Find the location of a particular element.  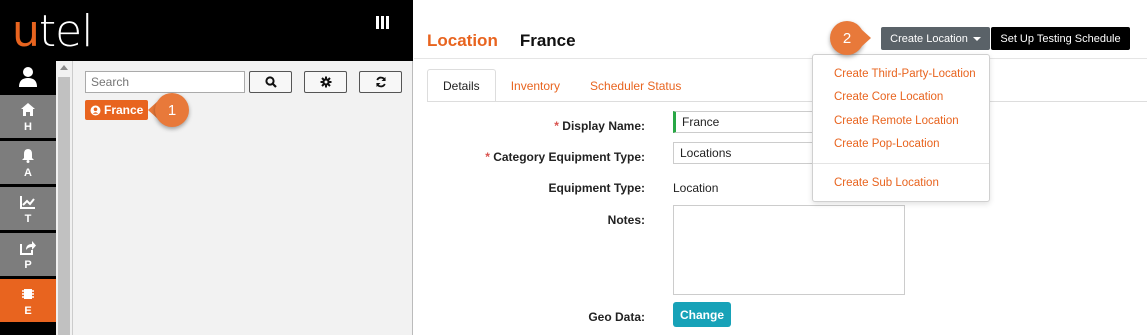

settings-button is located at coordinates (325, 82).